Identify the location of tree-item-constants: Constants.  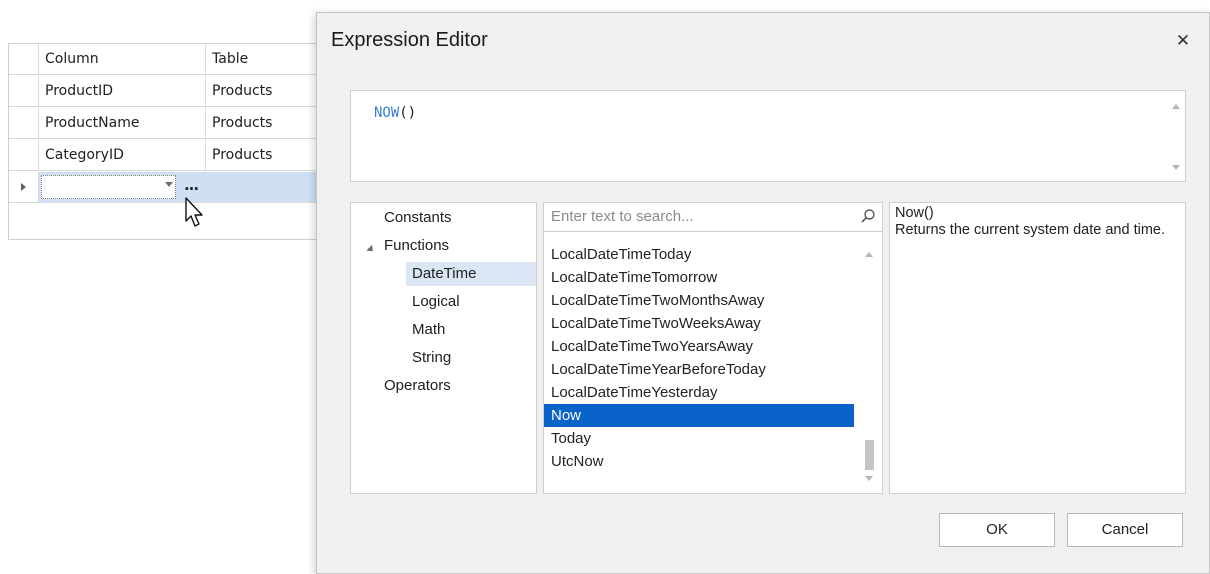
(418, 218).